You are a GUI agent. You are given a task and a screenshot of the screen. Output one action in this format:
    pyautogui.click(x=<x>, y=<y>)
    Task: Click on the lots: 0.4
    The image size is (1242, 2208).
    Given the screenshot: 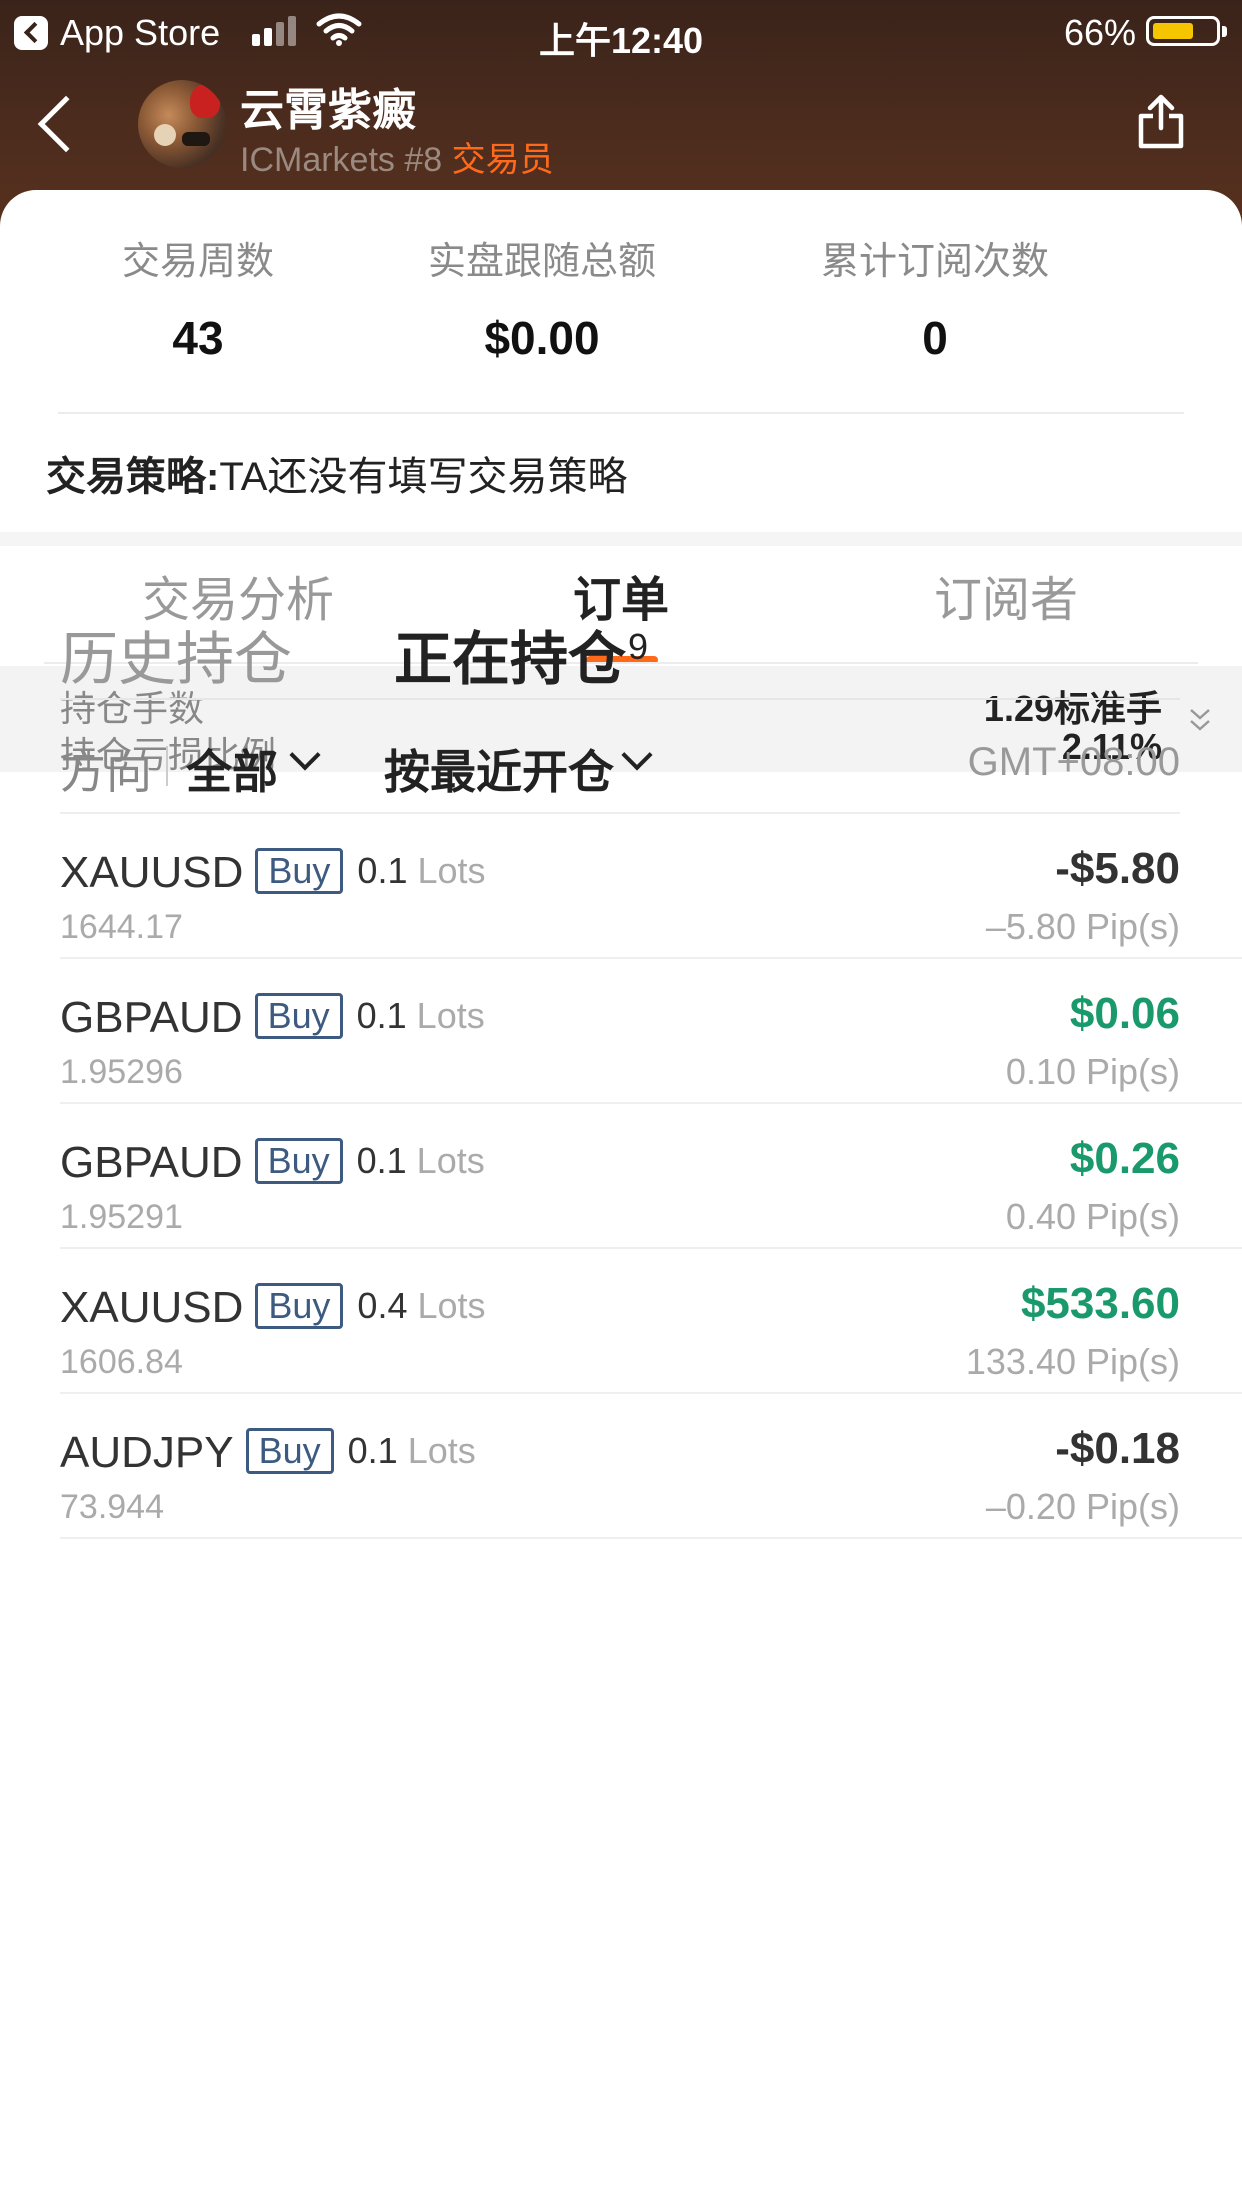 What is the action you would take?
    pyautogui.click(x=382, y=1305)
    